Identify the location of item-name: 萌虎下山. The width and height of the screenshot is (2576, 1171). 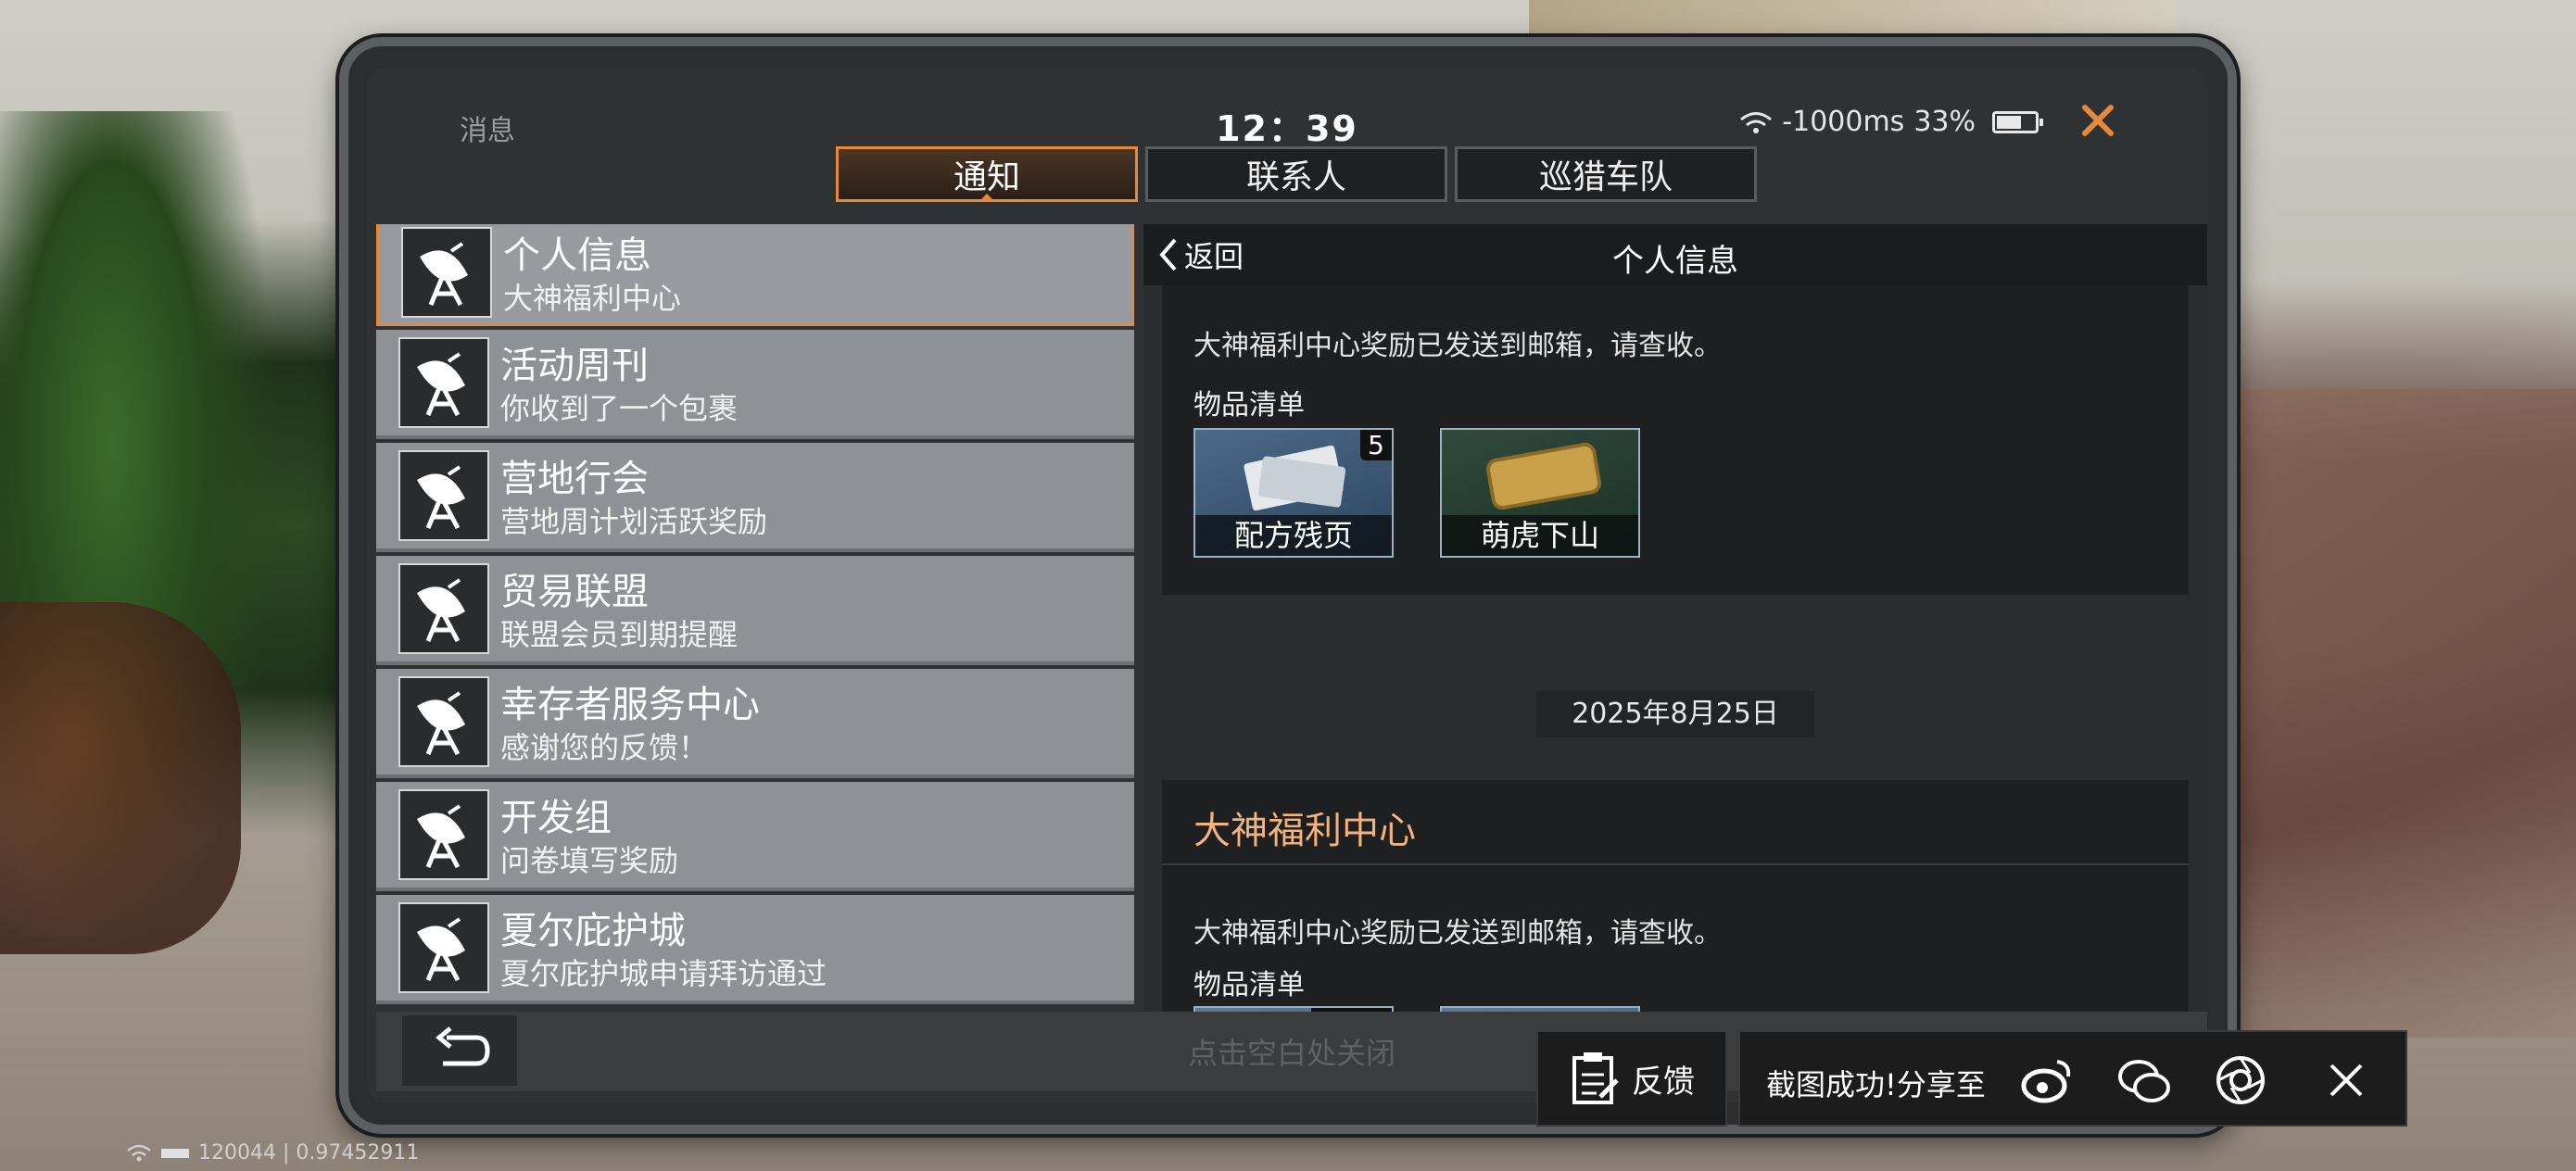
(1540, 535).